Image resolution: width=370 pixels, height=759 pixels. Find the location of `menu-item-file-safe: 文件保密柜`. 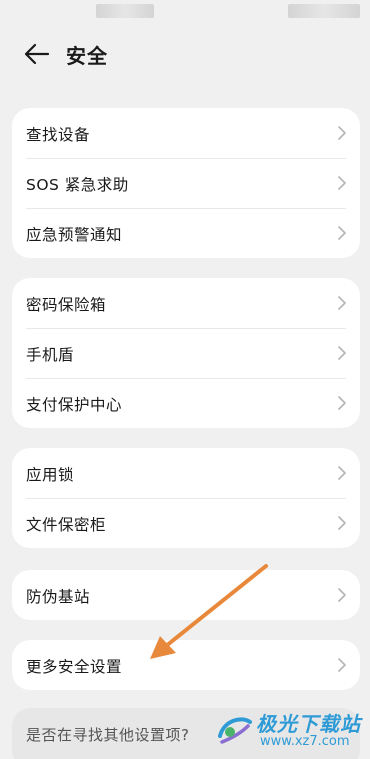

menu-item-file-safe: 文件保密柜 is located at coordinates (186, 523).